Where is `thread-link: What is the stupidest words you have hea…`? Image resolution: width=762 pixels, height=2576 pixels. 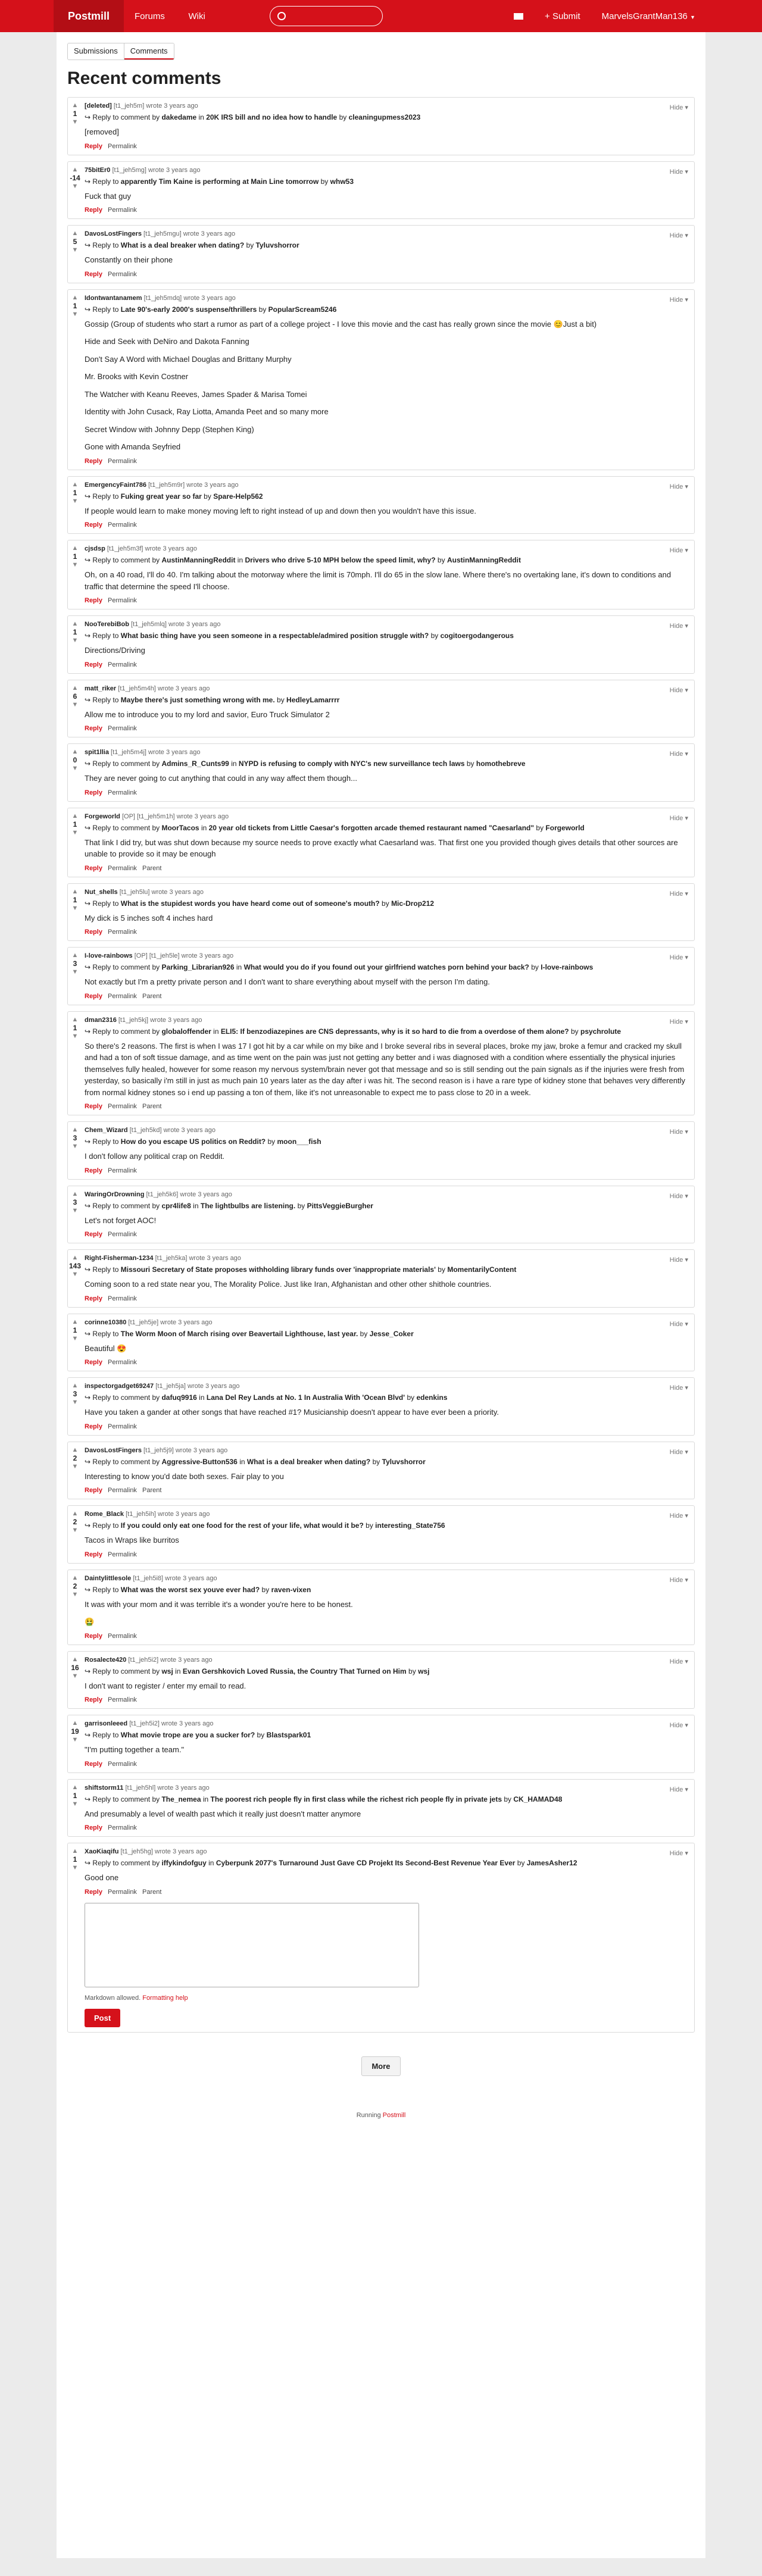
thread-link: What is the stupidest words you have hea… is located at coordinates (250, 903).